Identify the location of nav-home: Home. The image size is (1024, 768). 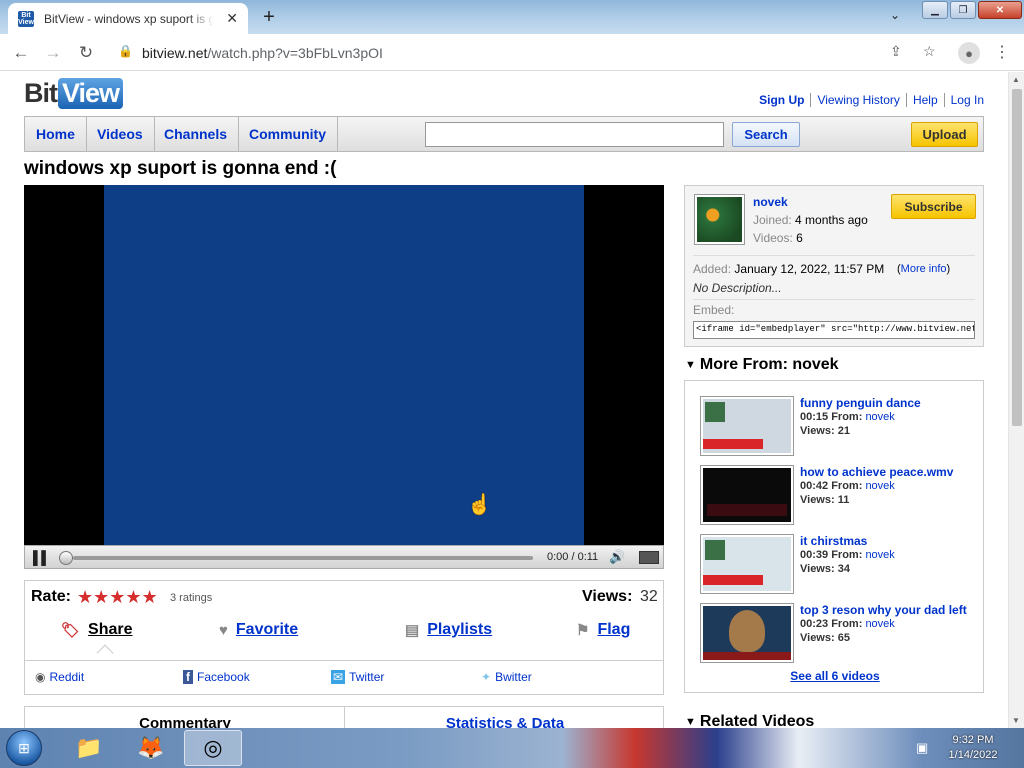
(56, 134).